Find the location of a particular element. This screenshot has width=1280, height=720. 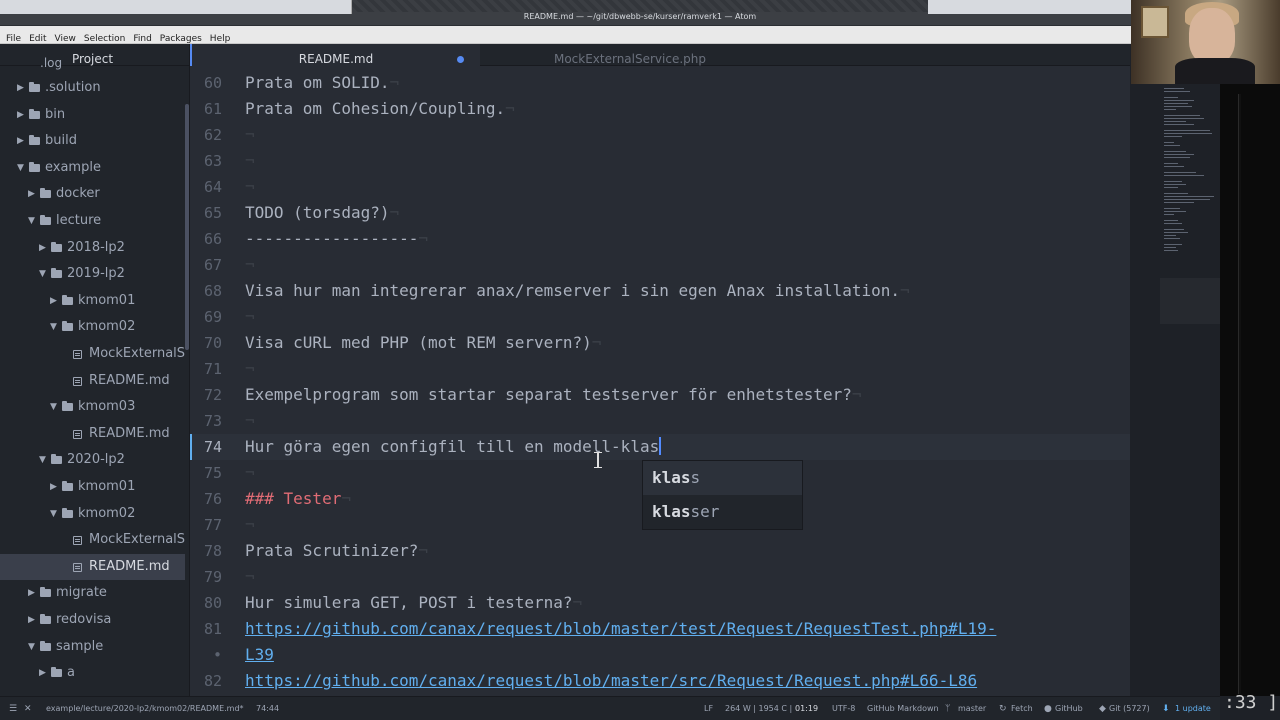

project-panel-title: Project is located at coordinates (92, 59).